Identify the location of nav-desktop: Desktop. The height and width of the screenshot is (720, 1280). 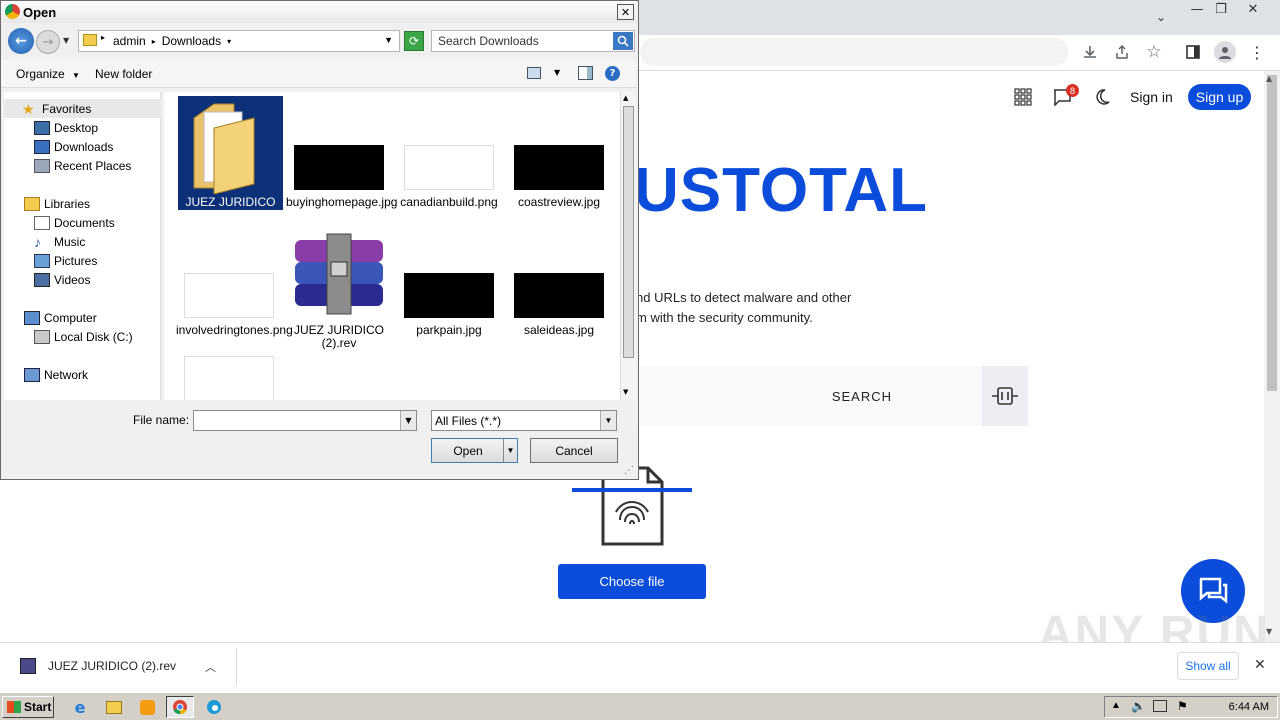
(66, 127).